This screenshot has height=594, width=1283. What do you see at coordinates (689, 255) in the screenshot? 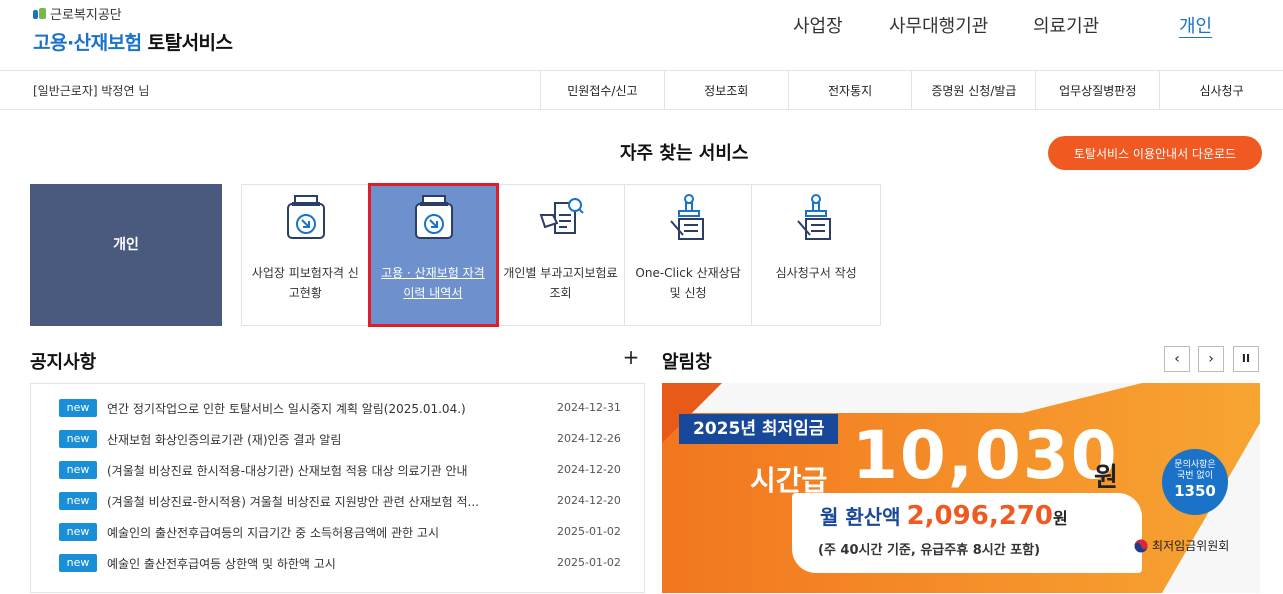
I see `service-one-click-consult: One-Click 산재상담 및 신청` at bounding box center [689, 255].